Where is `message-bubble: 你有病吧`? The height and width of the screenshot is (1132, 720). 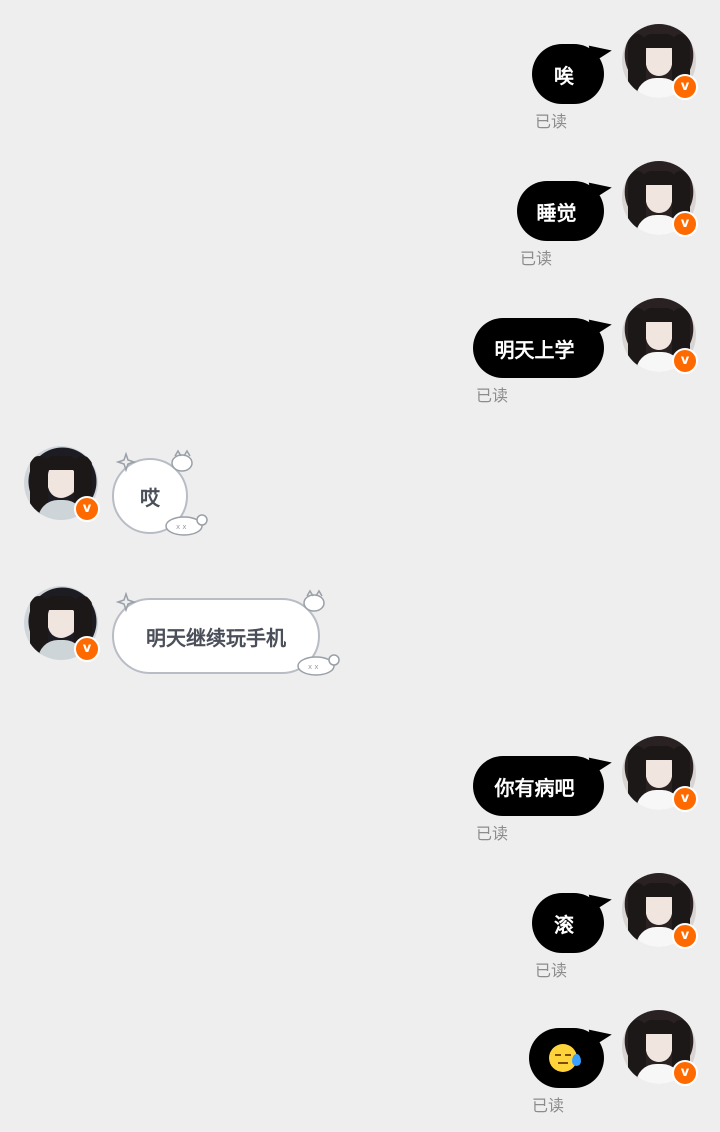 message-bubble: 你有病吧 is located at coordinates (543, 785).